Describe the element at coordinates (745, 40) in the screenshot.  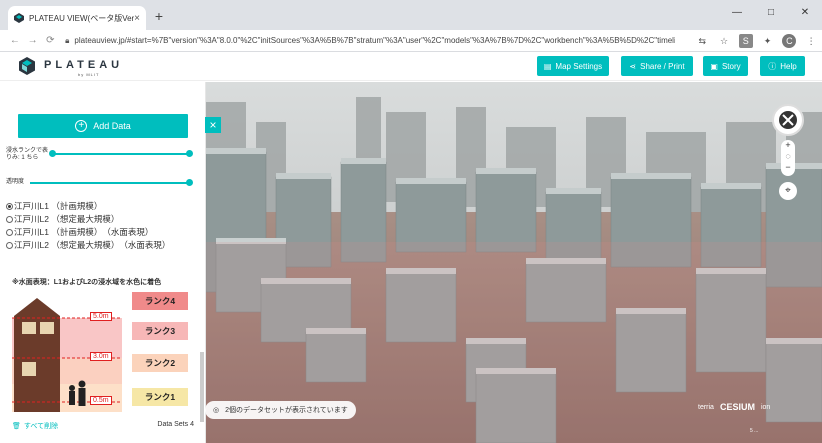
I see `extension-s-icon: S` at that location.